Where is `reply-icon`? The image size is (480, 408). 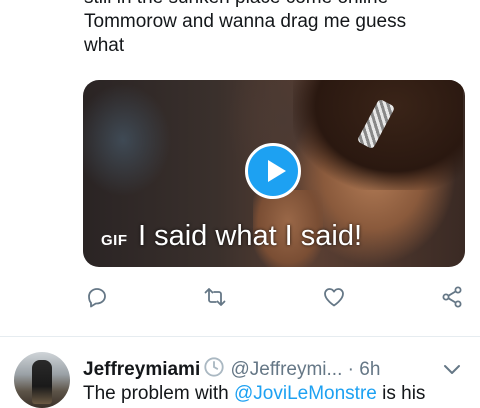
reply-icon is located at coordinates (97, 298).